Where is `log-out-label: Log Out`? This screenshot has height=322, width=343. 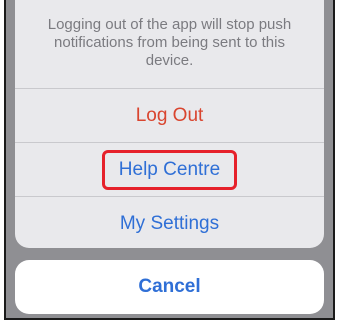 log-out-label: Log Out is located at coordinates (169, 115).